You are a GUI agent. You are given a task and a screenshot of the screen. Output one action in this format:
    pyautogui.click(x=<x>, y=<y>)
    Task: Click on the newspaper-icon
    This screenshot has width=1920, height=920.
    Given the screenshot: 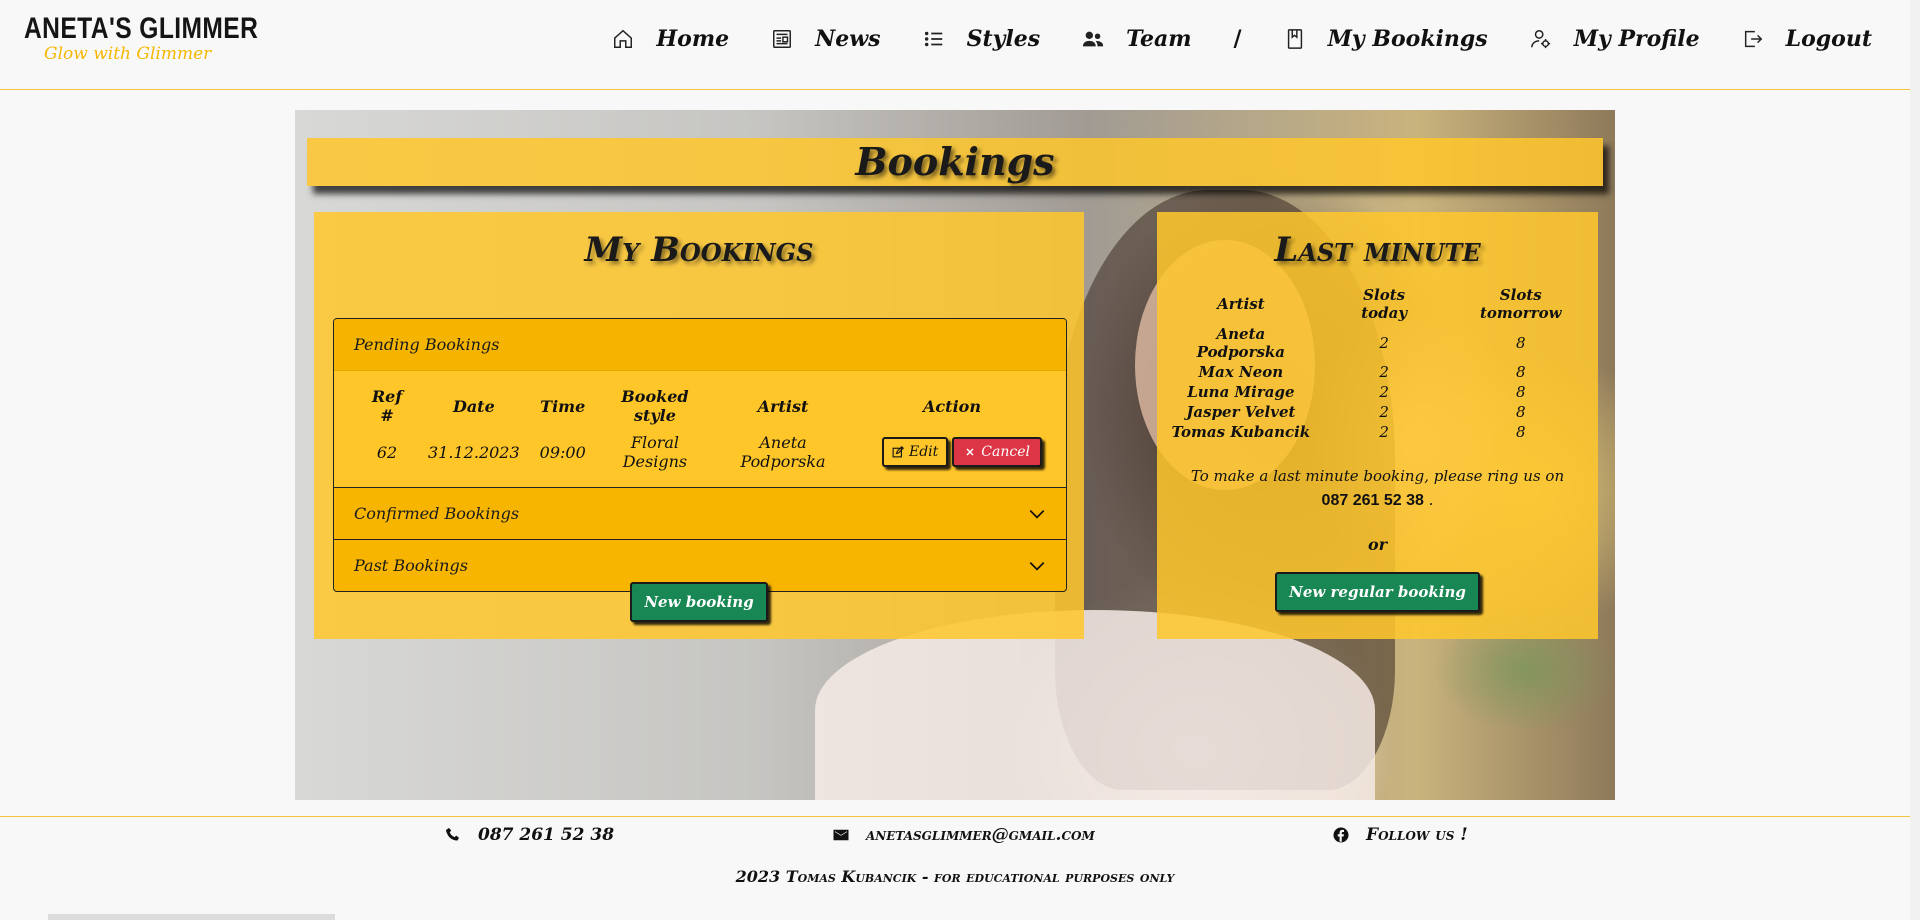 What is the action you would take?
    pyautogui.click(x=782, y=39)
    